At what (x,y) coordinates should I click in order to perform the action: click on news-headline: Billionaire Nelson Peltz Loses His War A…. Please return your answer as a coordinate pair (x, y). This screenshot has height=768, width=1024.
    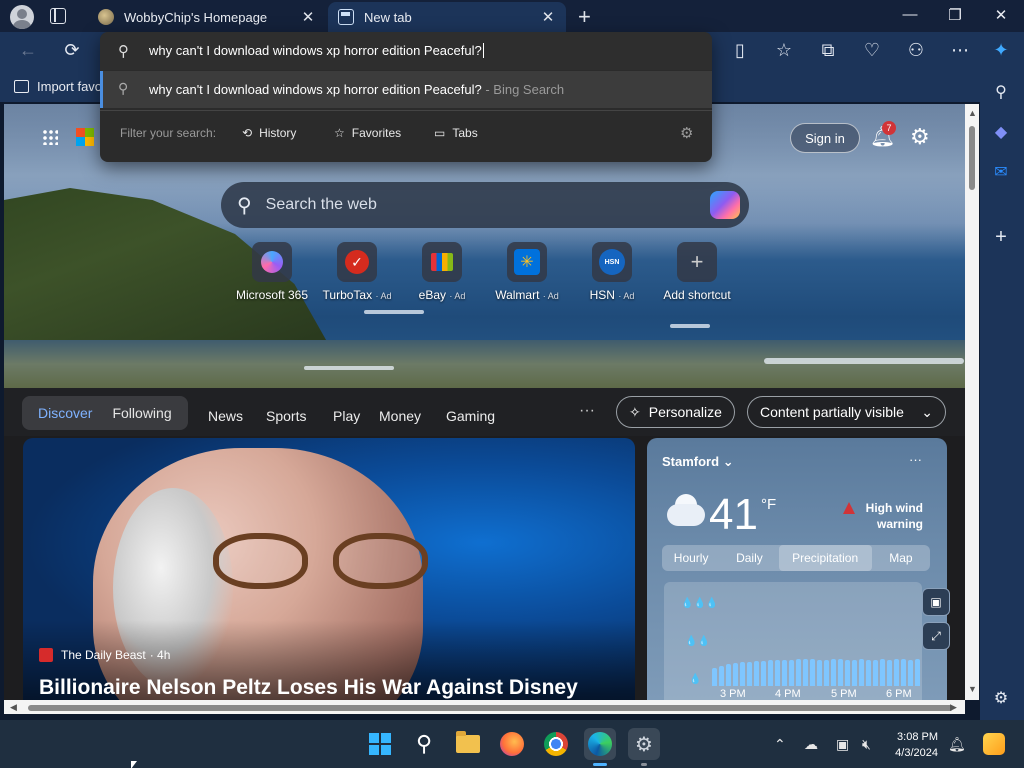
    Looking at the image, I should click on (308, 688).